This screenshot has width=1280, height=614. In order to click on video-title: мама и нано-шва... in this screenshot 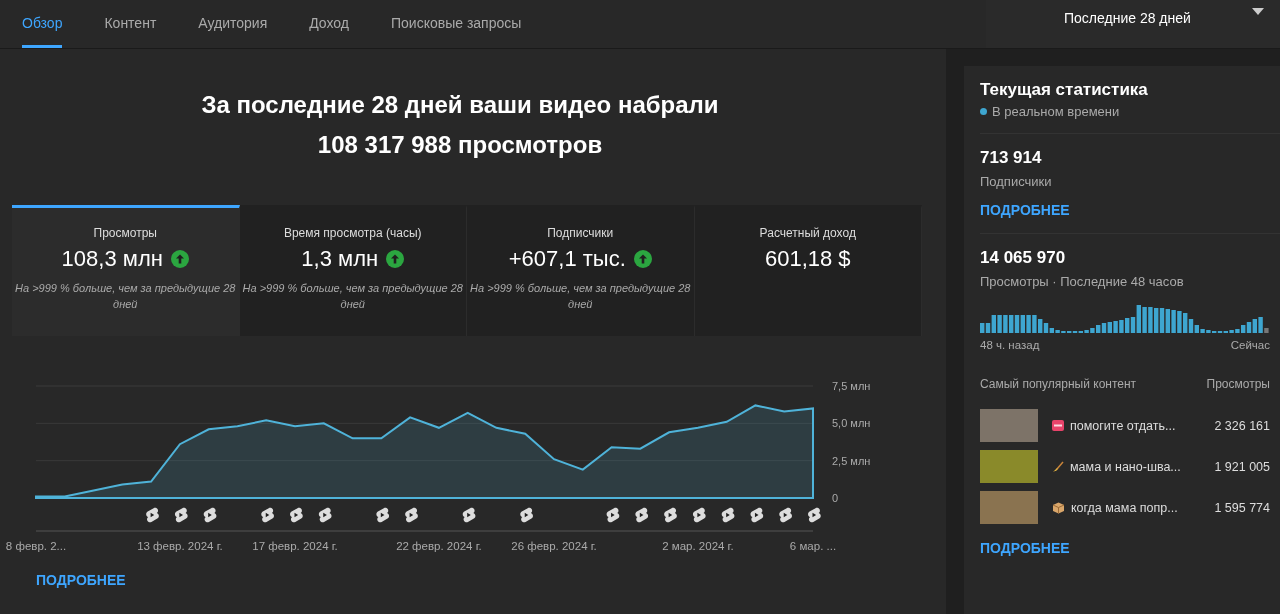, I will do `click(1139, 466)`.